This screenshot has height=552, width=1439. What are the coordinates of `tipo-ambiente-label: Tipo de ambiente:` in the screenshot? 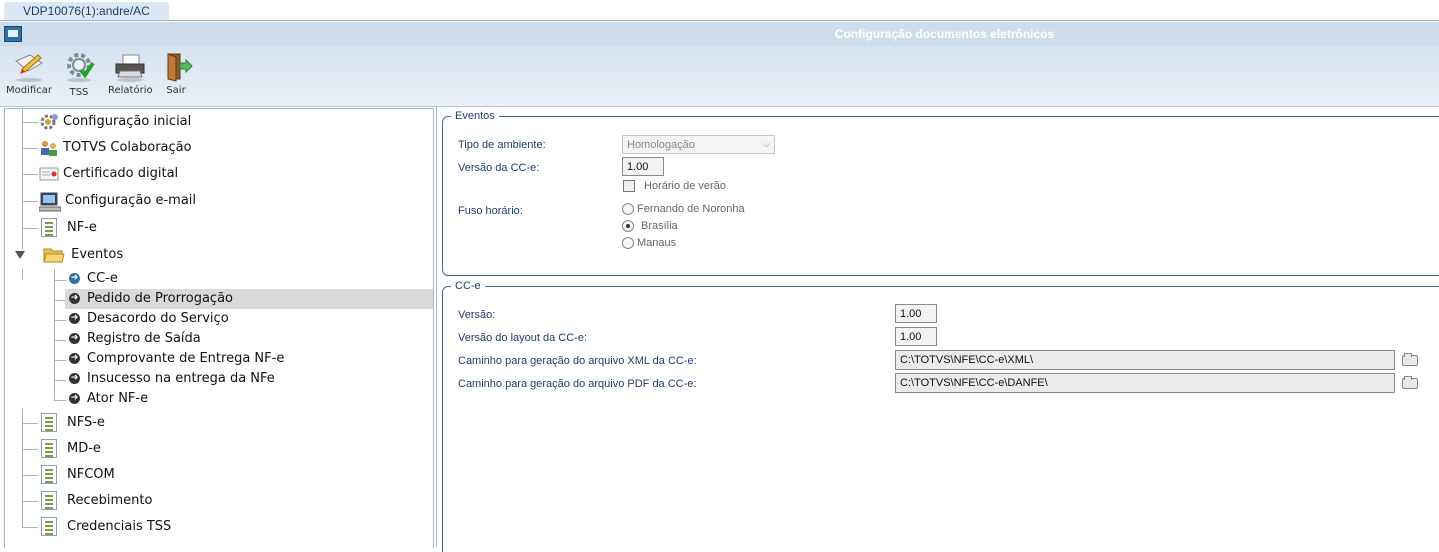 It's located at (502, 145).